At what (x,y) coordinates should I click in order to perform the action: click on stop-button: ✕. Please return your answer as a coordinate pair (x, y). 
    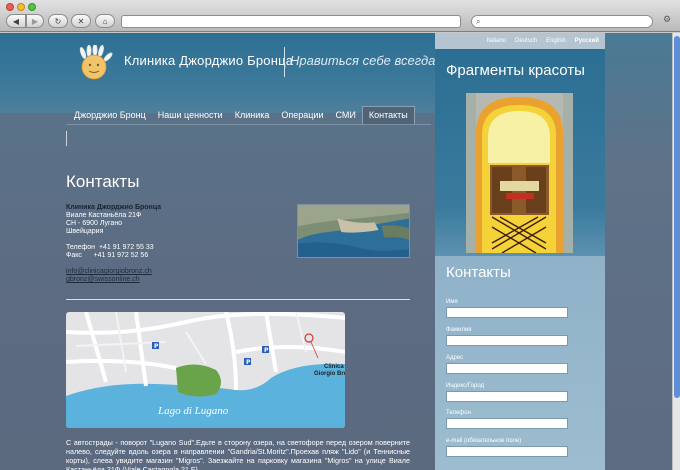
    Looking at the image, I should click on (81, 21).